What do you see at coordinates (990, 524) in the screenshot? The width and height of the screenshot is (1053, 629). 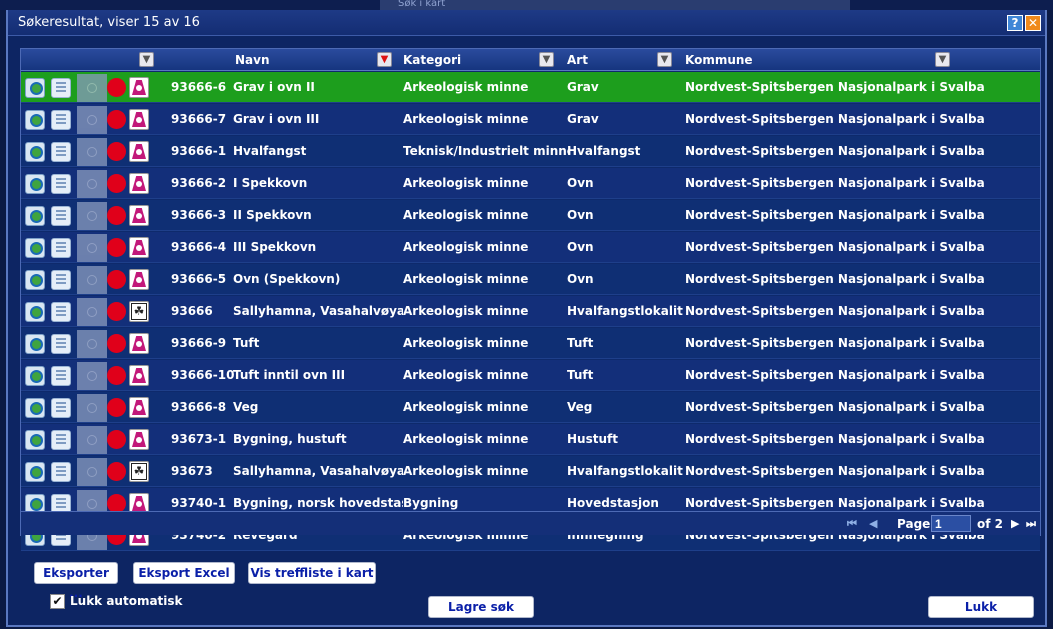 I see `page-count-label: of 2` at bounding box center [990, 524].